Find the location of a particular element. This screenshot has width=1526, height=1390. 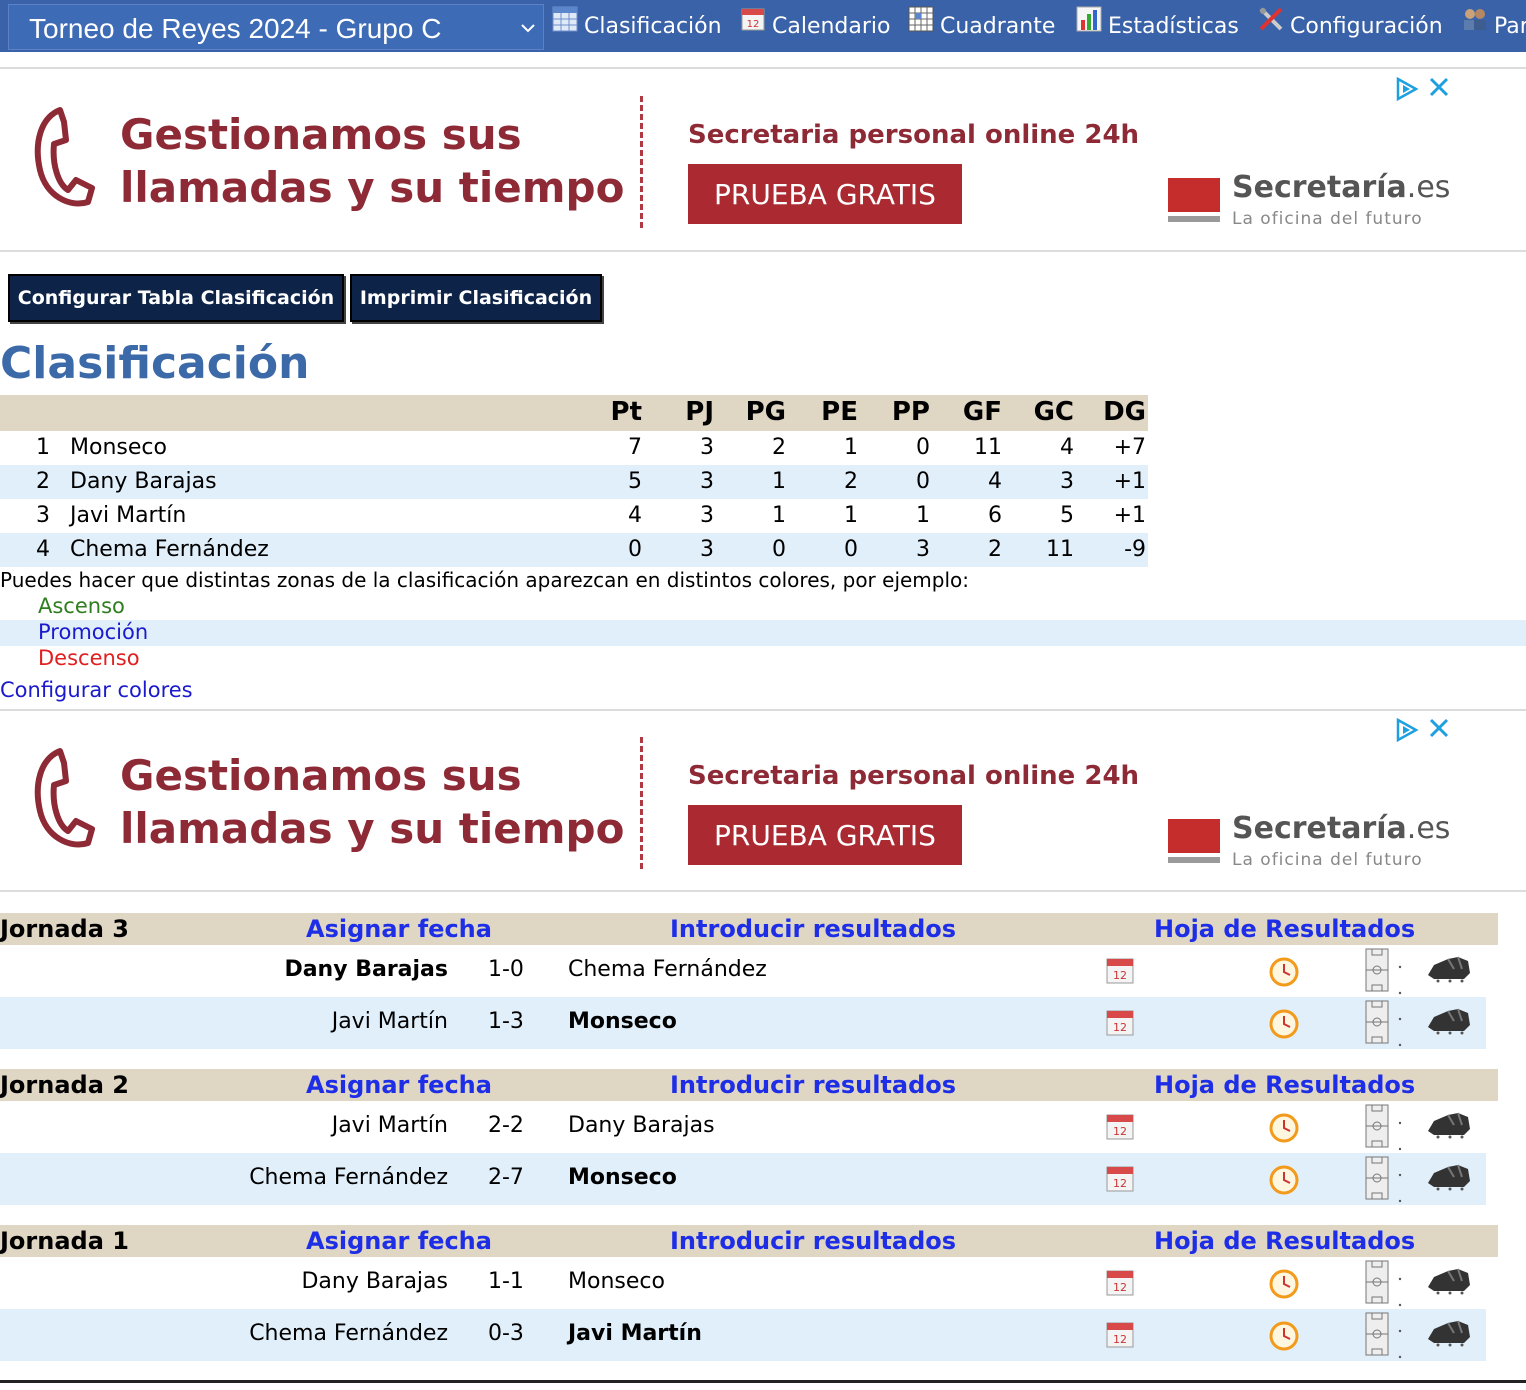

away-team: Chema Fernández is located at coordinates (667, 969).